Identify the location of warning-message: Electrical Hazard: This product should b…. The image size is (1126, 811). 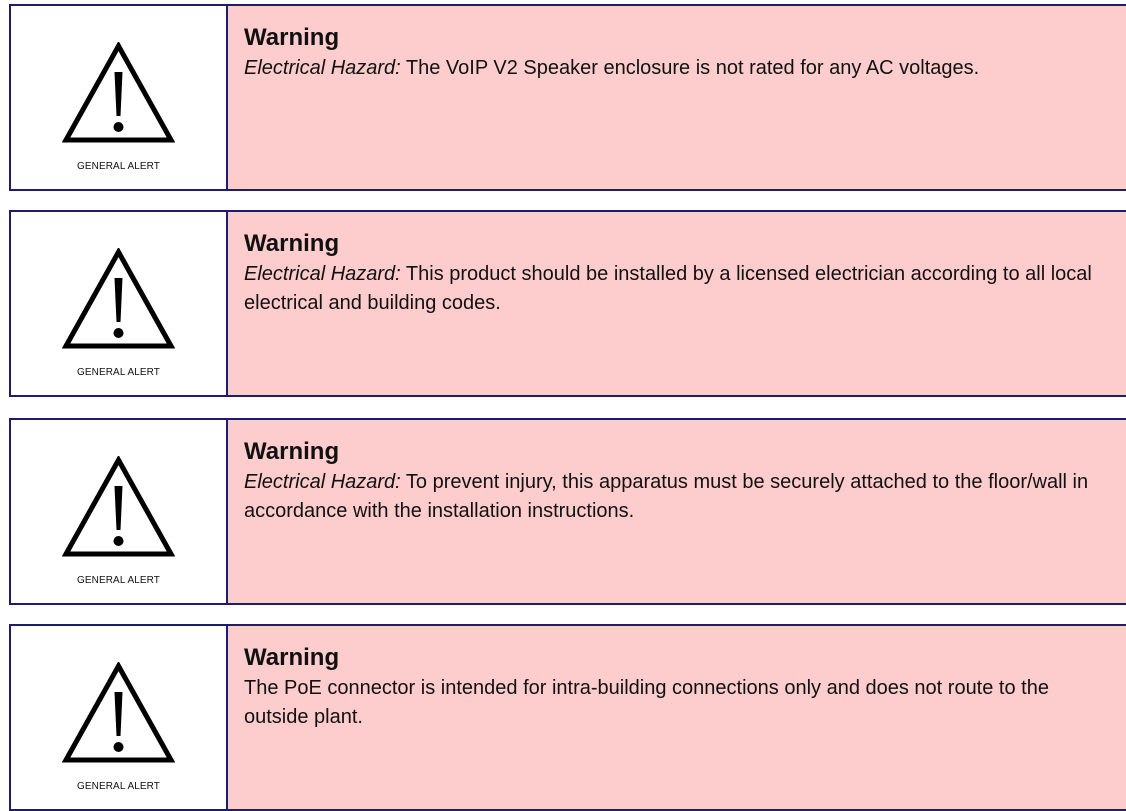
(674, 289).